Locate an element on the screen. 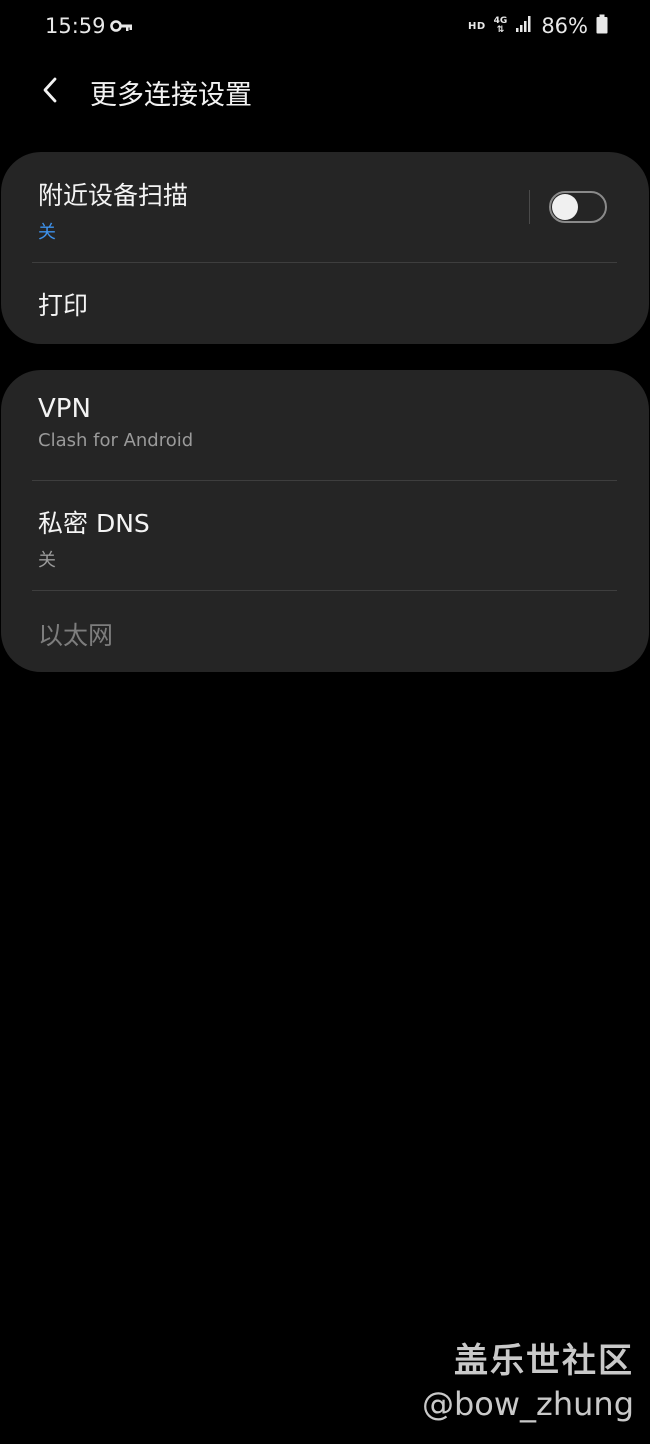  private-dns-title: 私密 DNS is located at coordinates (94, 523).